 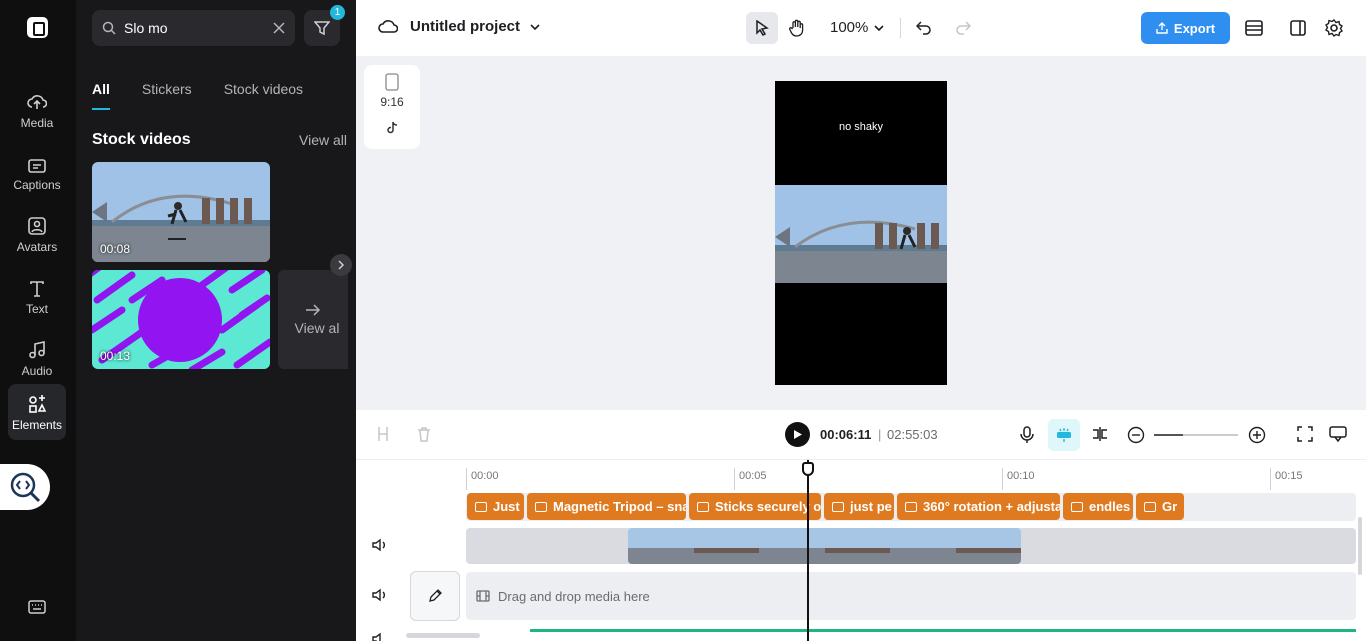 What do you see at coordinates (37, 234) in the screenshot?
I see `sidebar-item-avatars: Avatars` at bounding box center [37, 234].